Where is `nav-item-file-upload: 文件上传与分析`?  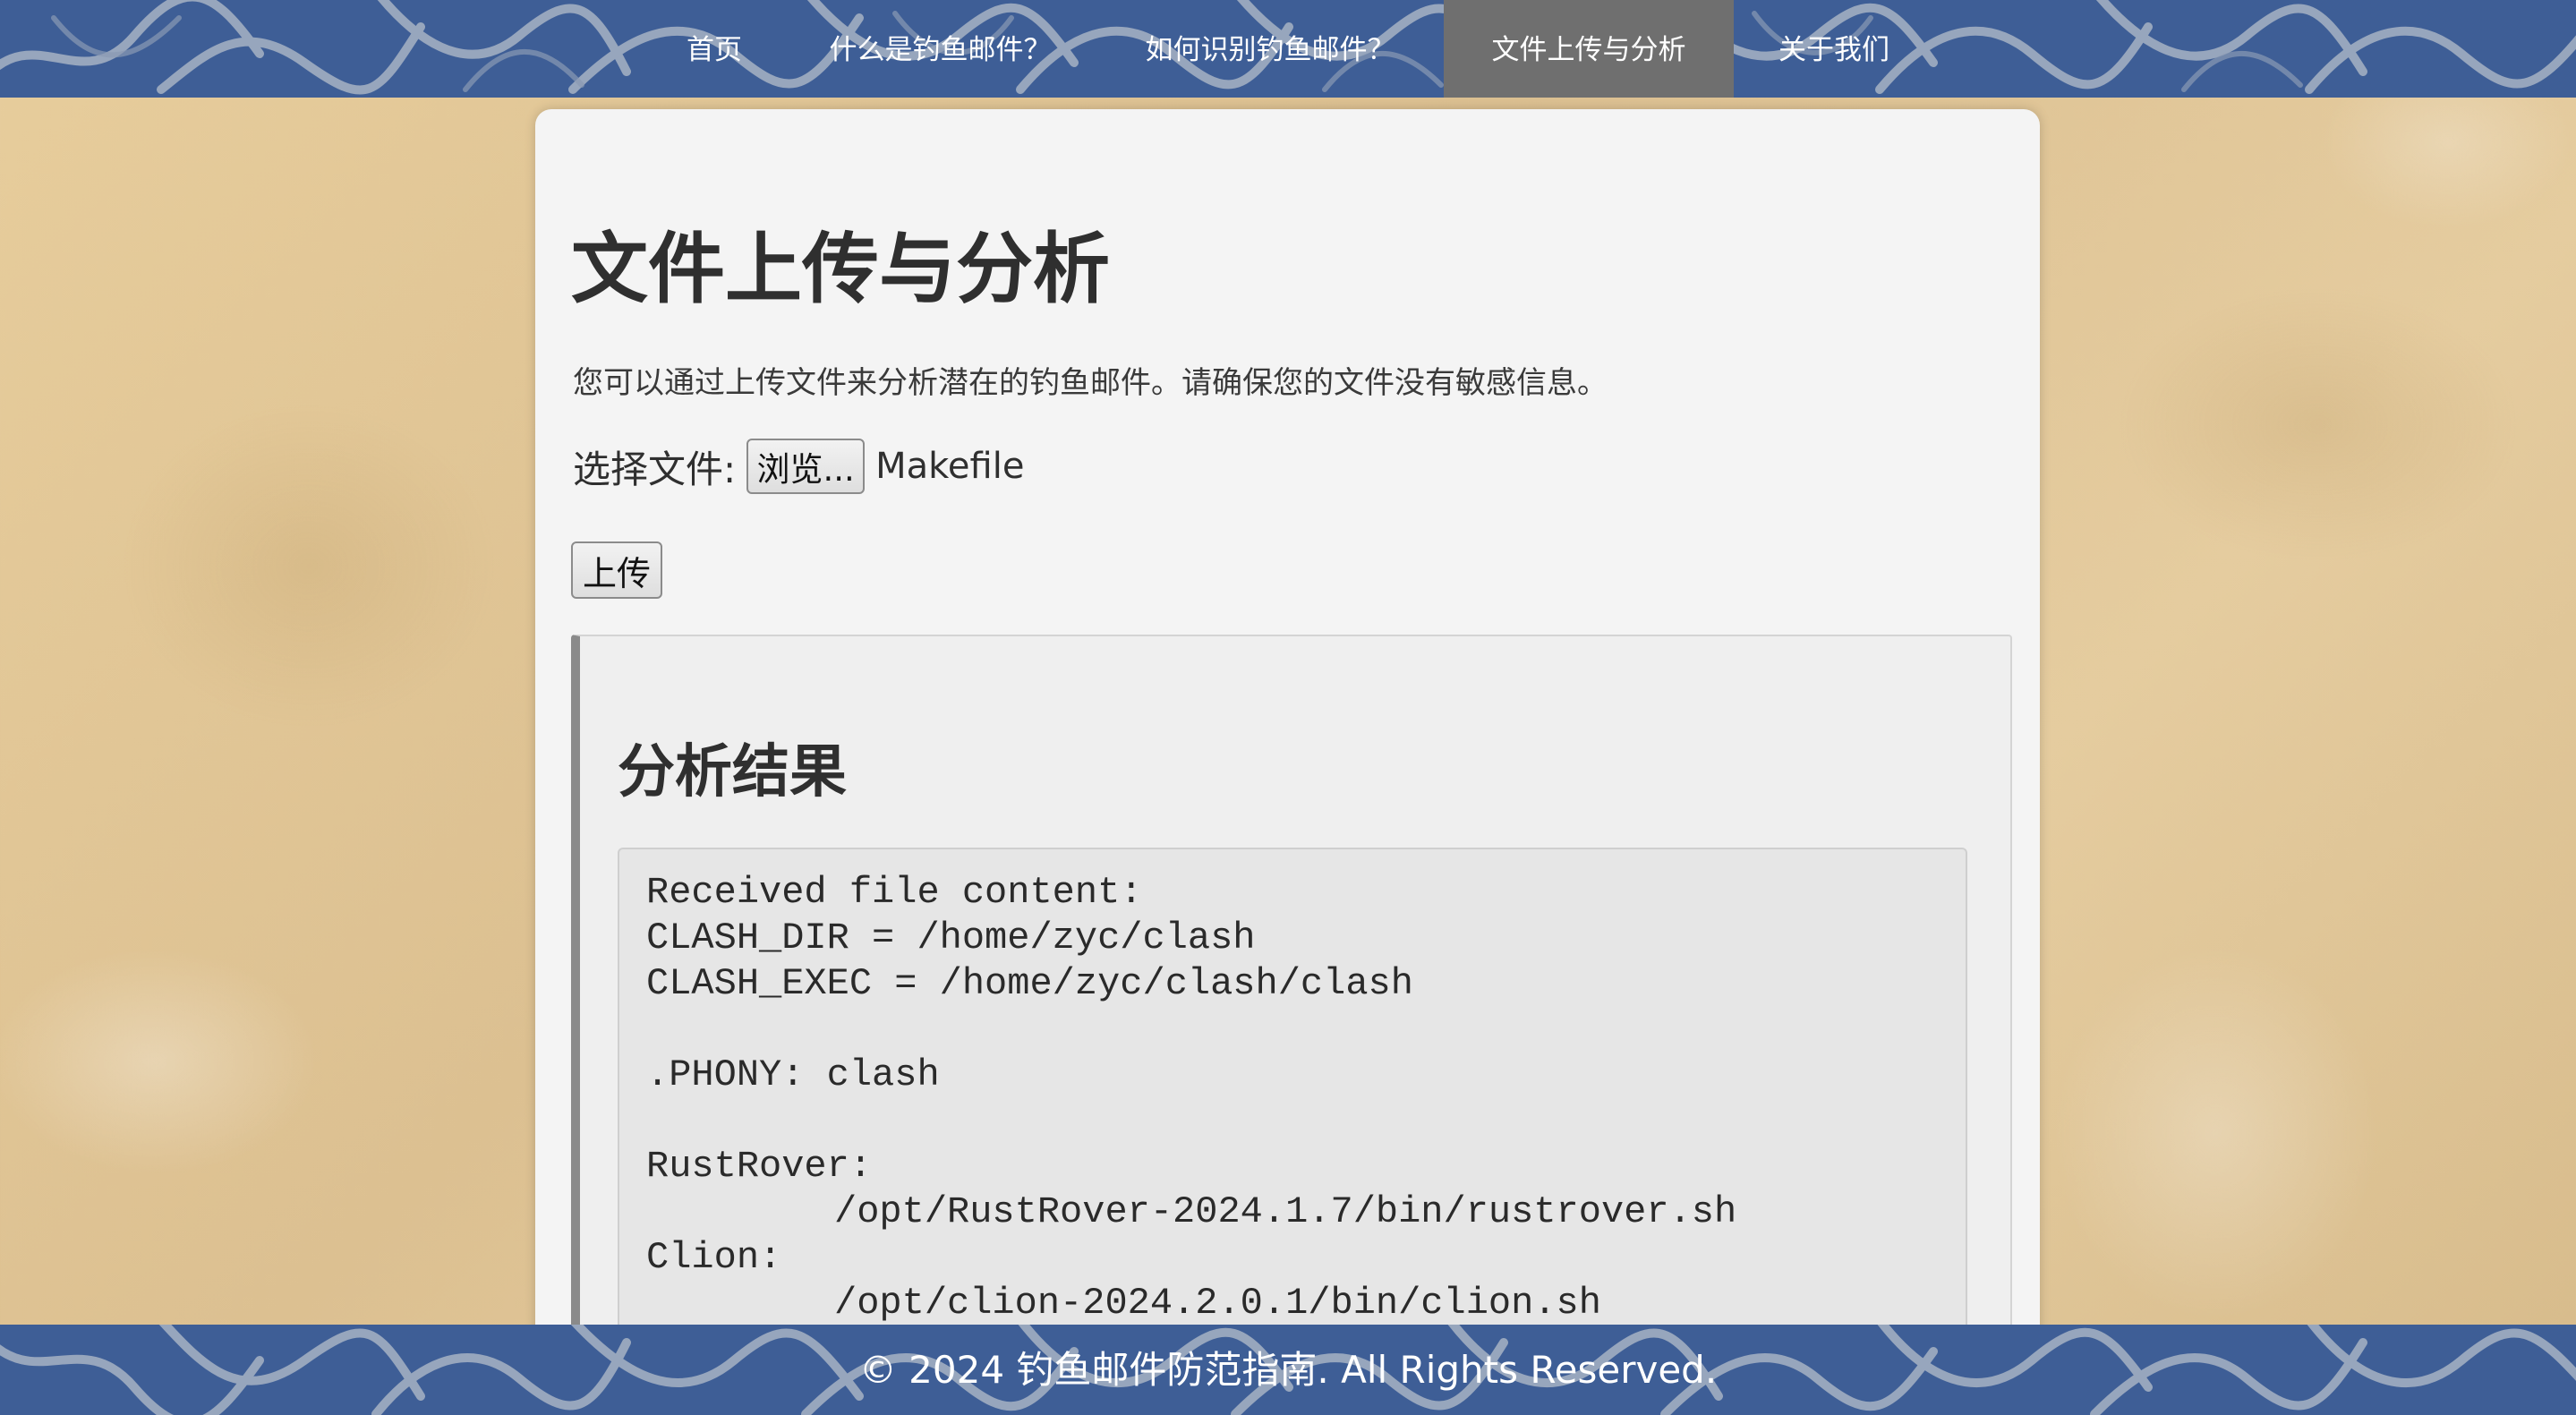 nav-item-file-upload: 文件上传与分析 is located at coordinates (1589, 49).